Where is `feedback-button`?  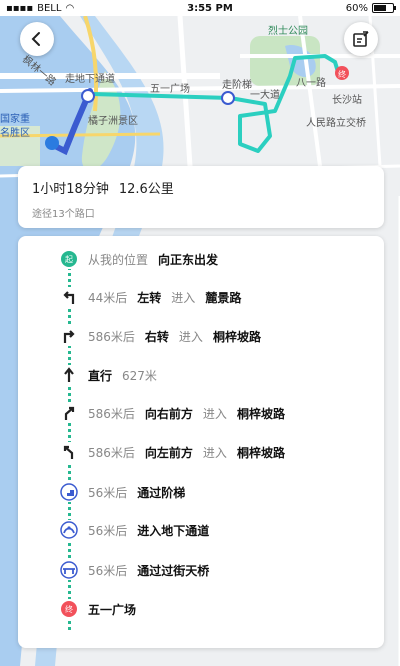
feedback-button is located at coordinates (361, 39).